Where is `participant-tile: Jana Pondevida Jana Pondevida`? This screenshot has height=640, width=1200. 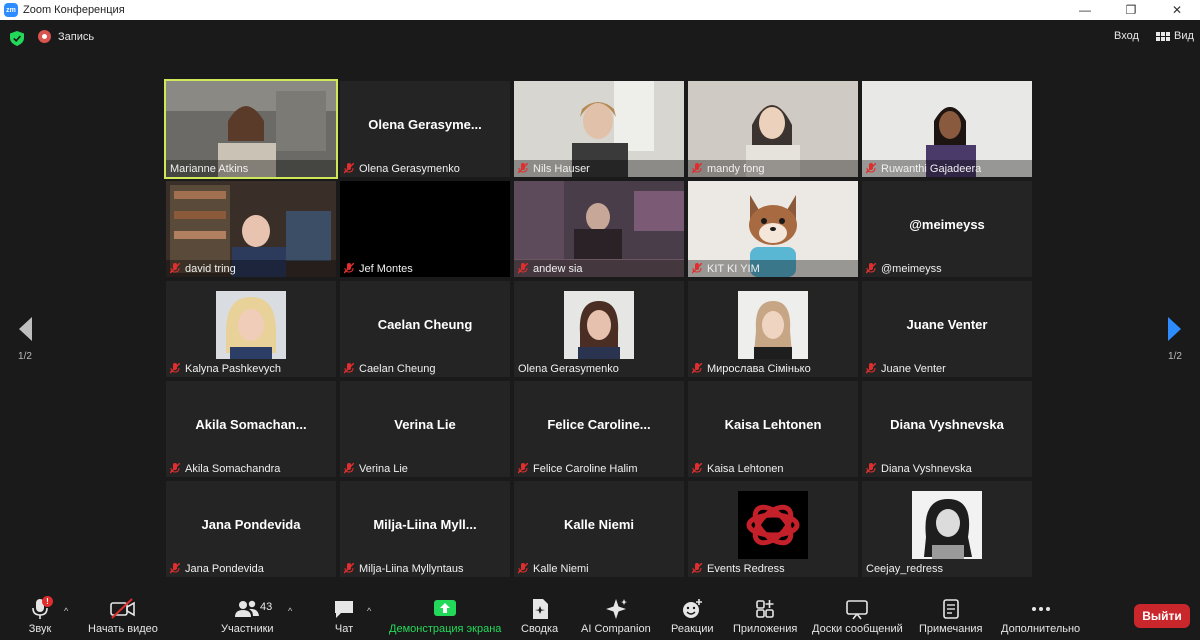
participant-tile: Jana Pondevida Jana Pondevida is located at coordinates (251, 529).